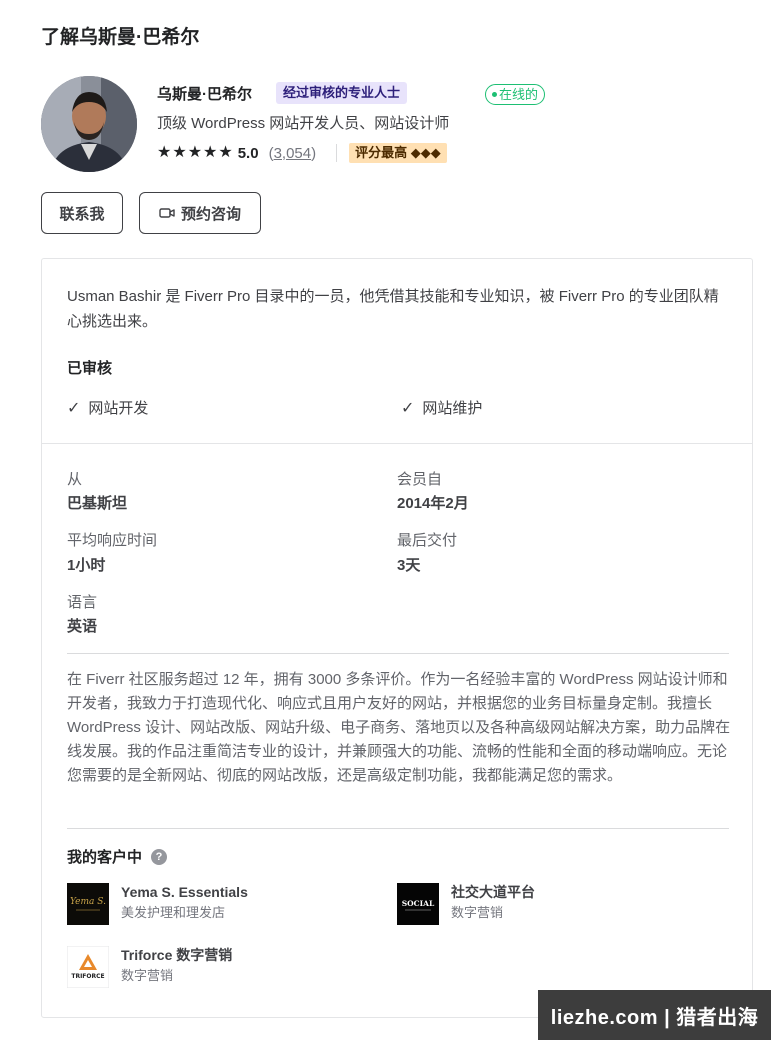  I want to click on seller-headline: 顶级 WordPress 网站开发人员、网站设计师, so click(303, 123).